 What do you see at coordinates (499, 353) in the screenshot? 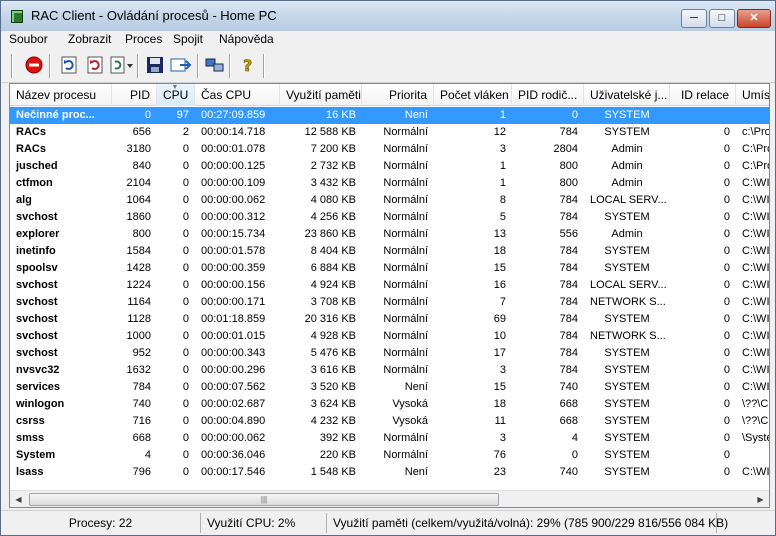
I see `cell-threads: 17` at bounding box center [499, 353].